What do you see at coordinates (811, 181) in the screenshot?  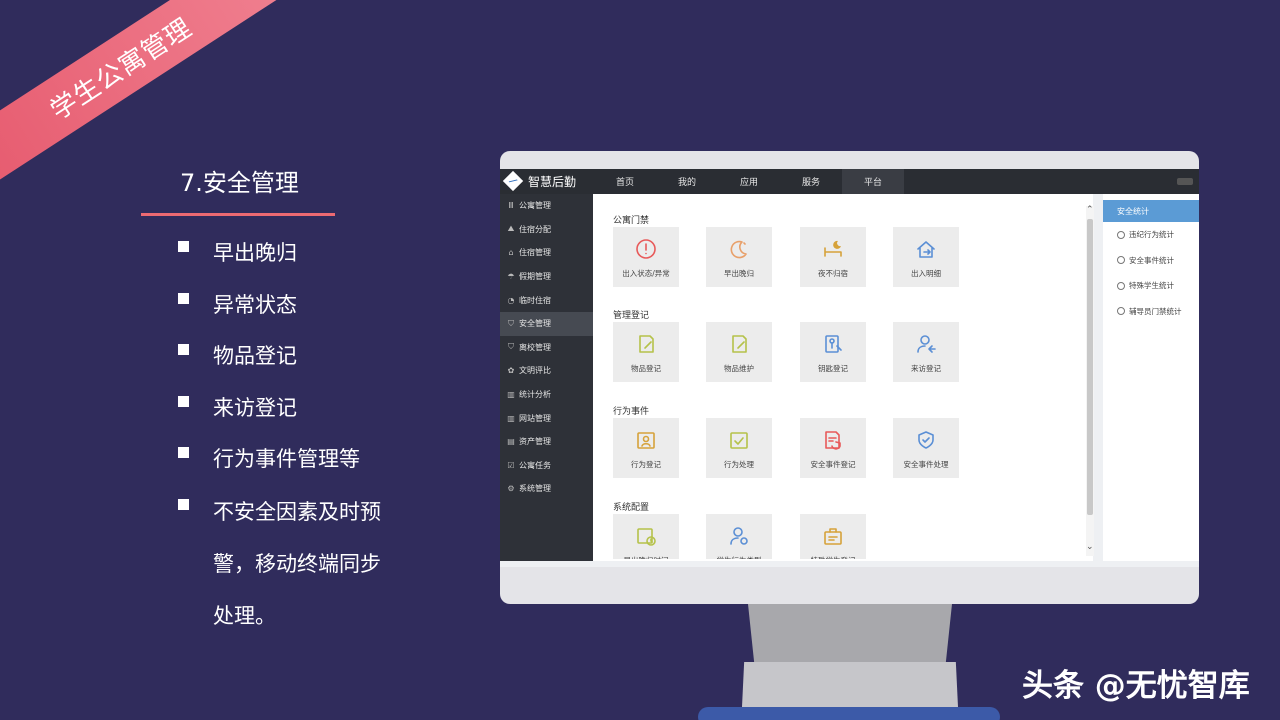 I see `nav-item: 服务` at bounding box center [811, 181].